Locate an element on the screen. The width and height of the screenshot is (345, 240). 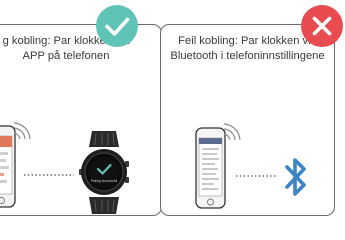
wrong-caption-line2: Bluetooth i telefoninnstillingene is located at coordinates (247, 55).